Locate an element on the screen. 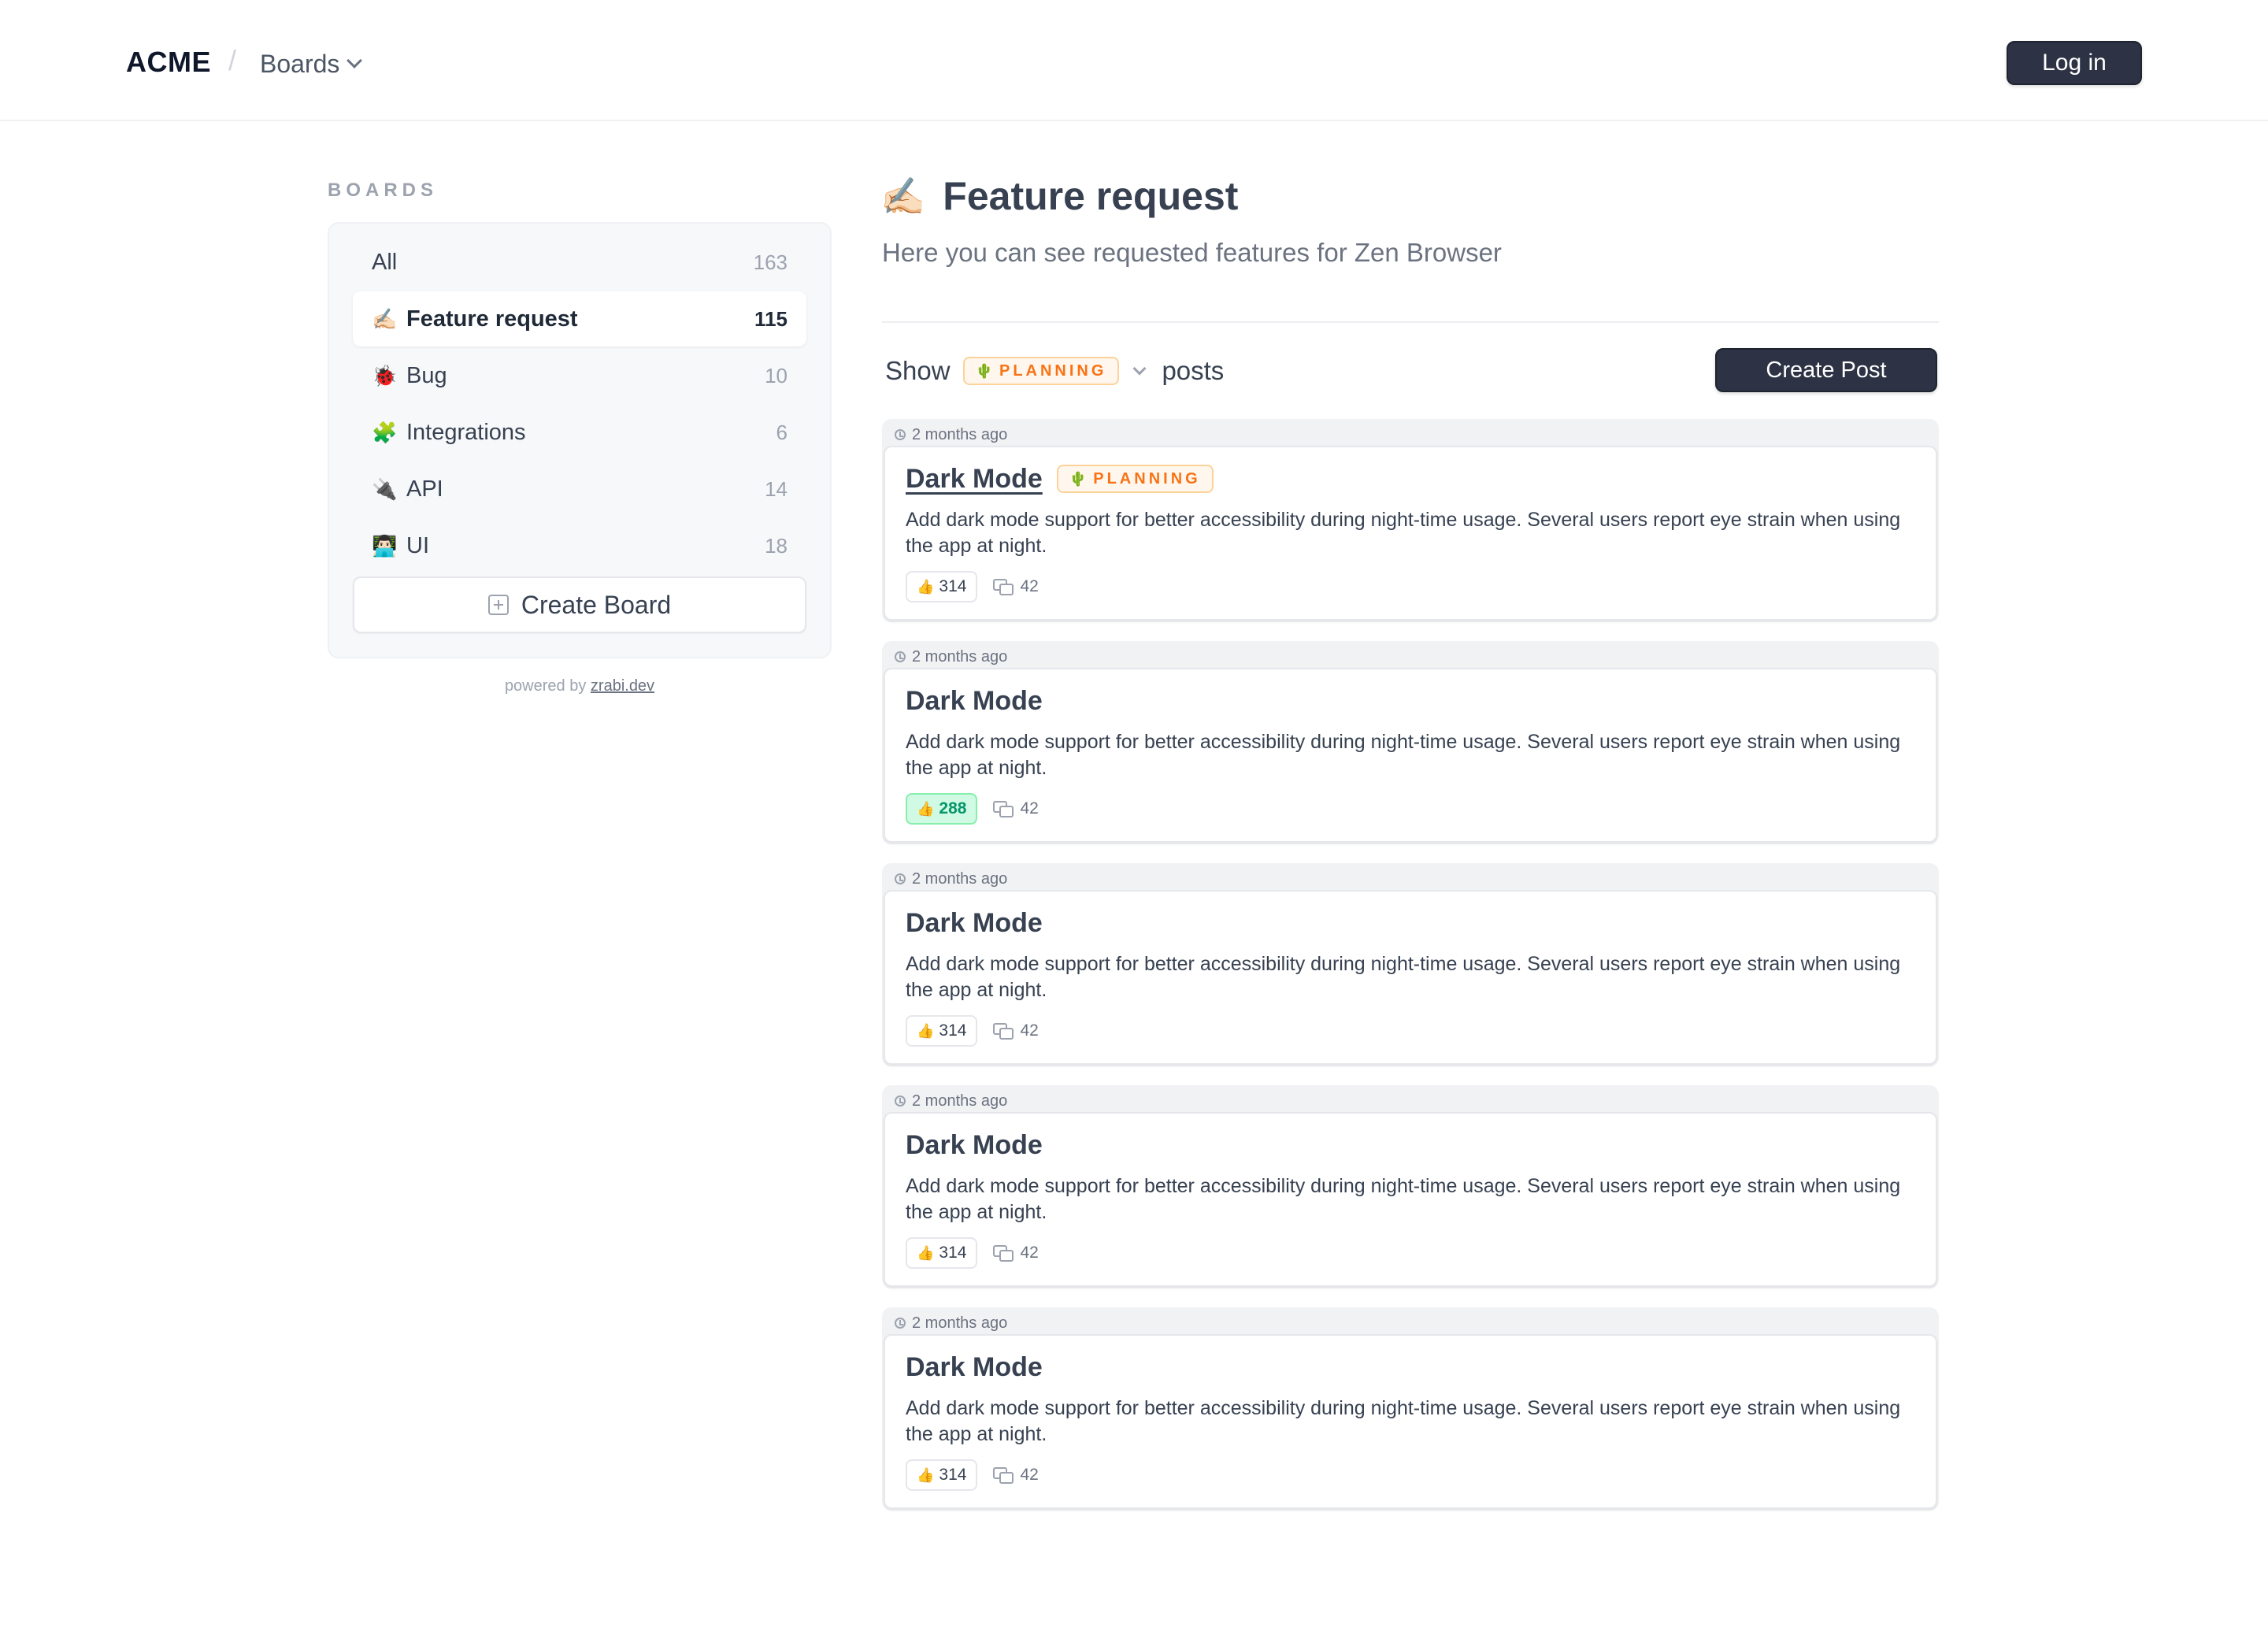  board-count: 163 is located at coordinates (770, 262).